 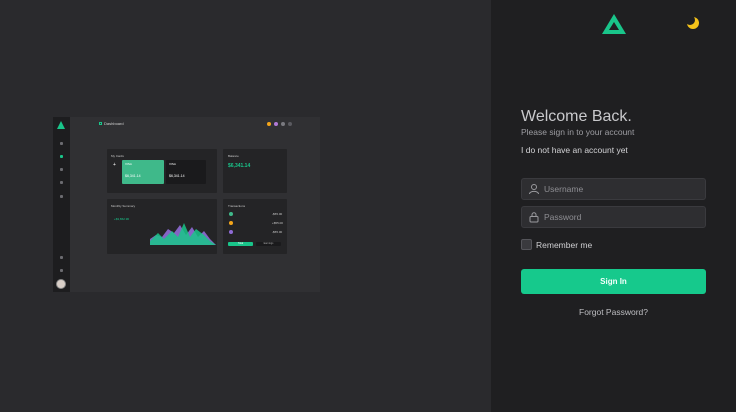 What do you see at coordinates (268, 244) in the screenshot?
I see `preview-earnings-button: Earnings` at bounding box center [268, 244].